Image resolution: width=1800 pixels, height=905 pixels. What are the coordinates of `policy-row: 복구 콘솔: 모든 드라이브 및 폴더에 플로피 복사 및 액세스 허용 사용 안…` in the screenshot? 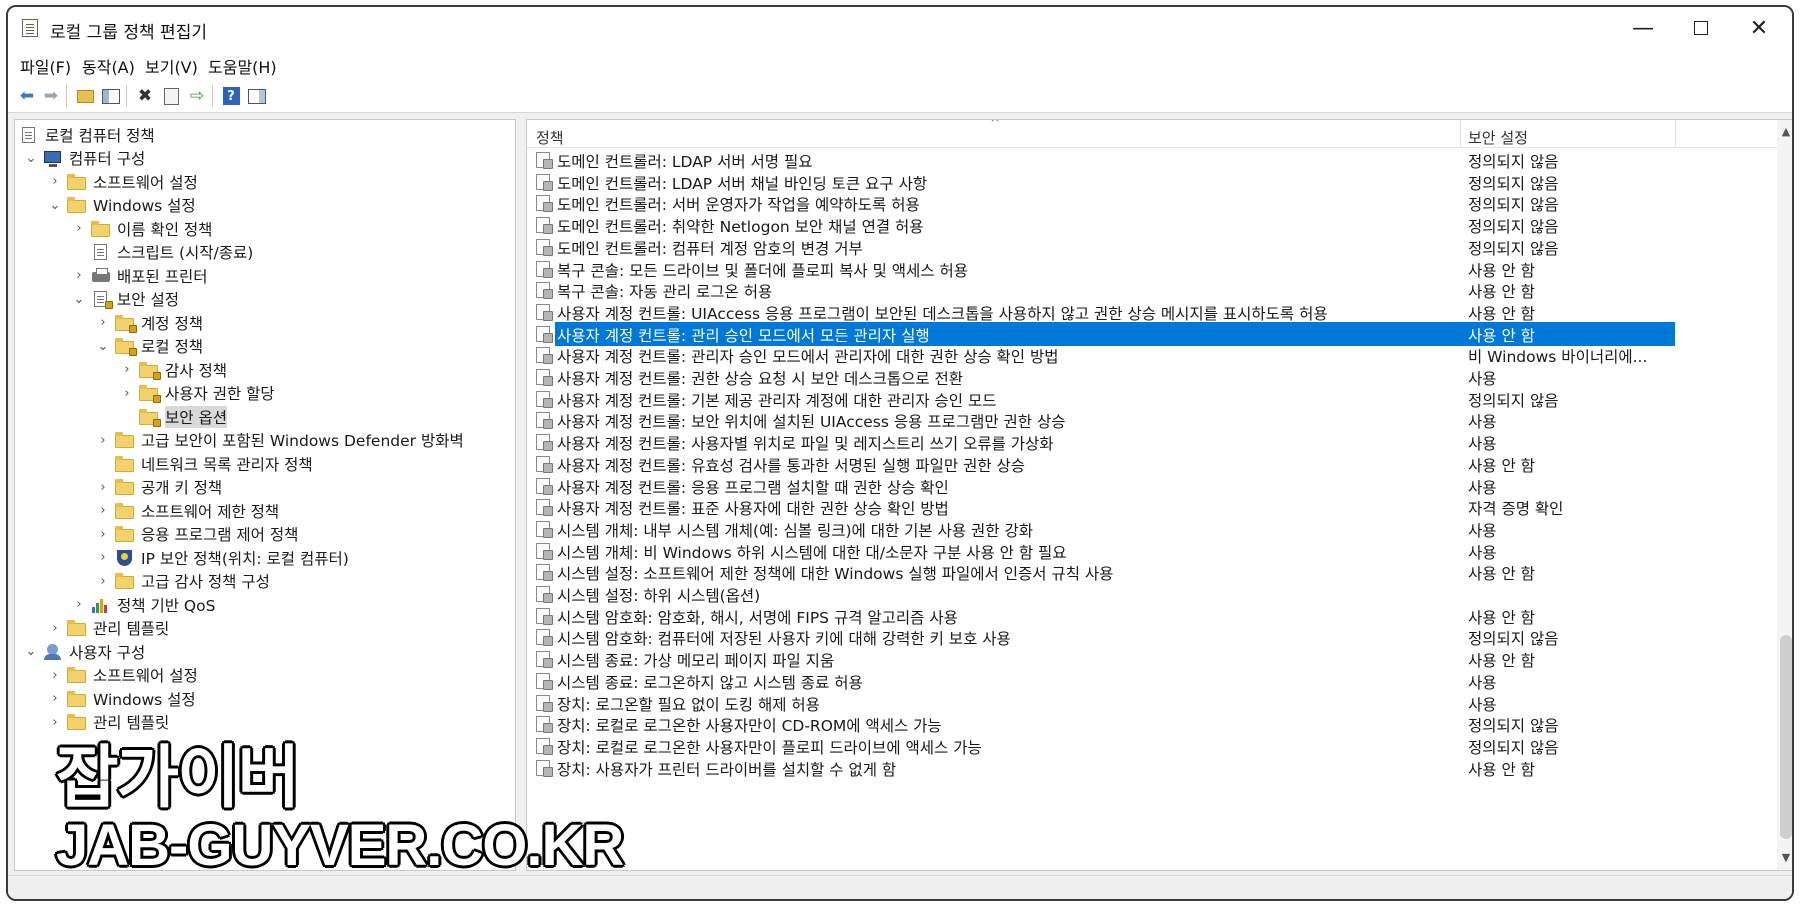 It's located at (1153, 269).